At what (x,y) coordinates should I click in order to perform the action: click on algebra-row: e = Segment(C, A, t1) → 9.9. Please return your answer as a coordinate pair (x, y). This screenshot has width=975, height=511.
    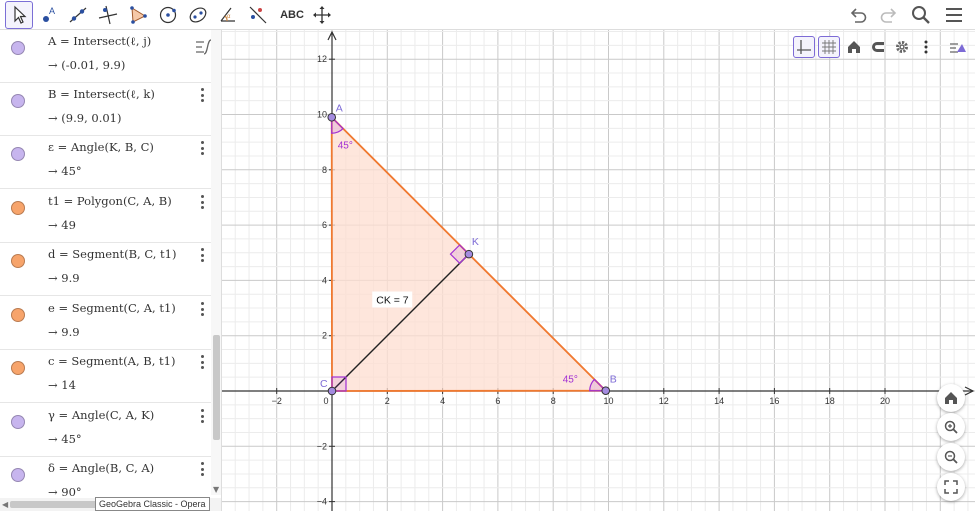
    Looking at the image, I should click on (105, 323).